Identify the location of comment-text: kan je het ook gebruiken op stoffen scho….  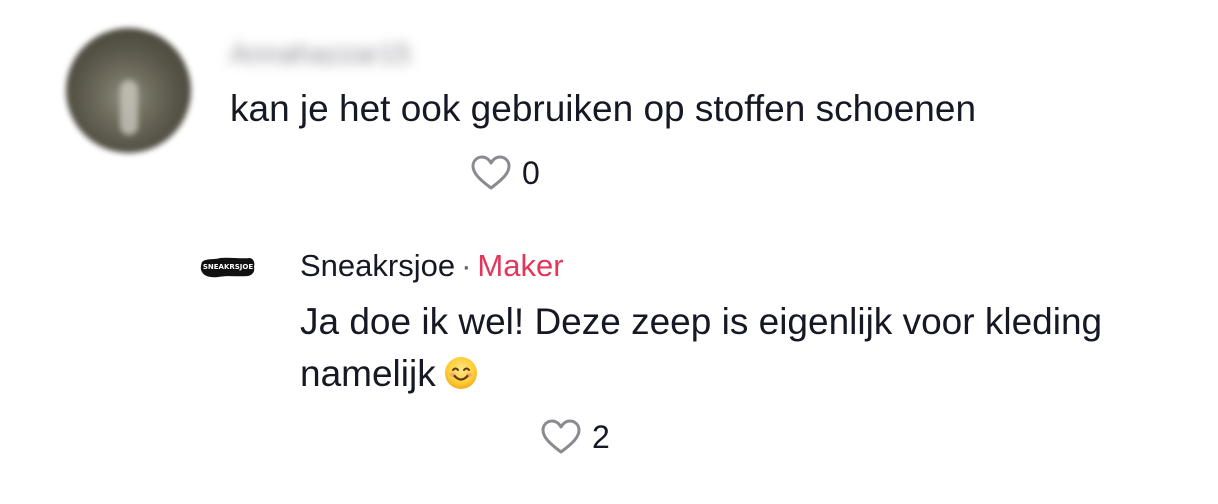
(603, 108).